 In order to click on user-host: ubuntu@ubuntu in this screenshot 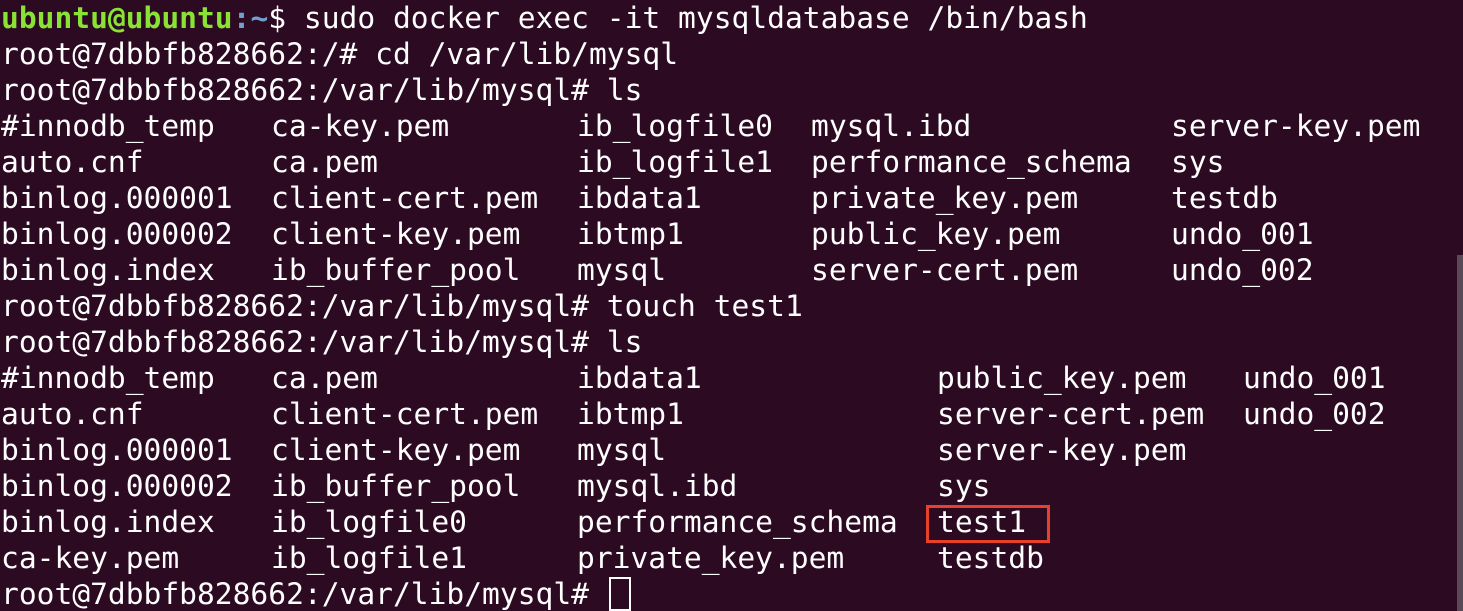, I will do `click(117, 18)`.